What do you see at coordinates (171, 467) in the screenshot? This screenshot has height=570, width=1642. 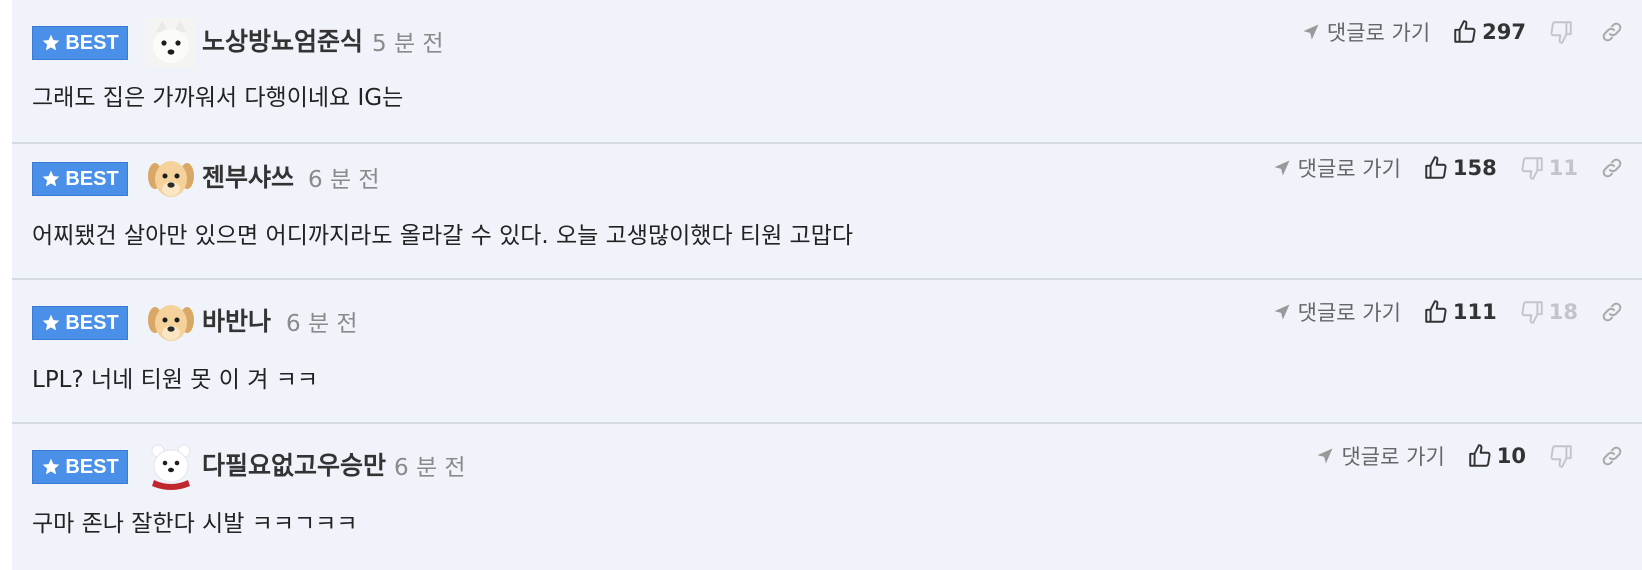 I see `polar-bear-avatar` at bounding box center [171, 467].